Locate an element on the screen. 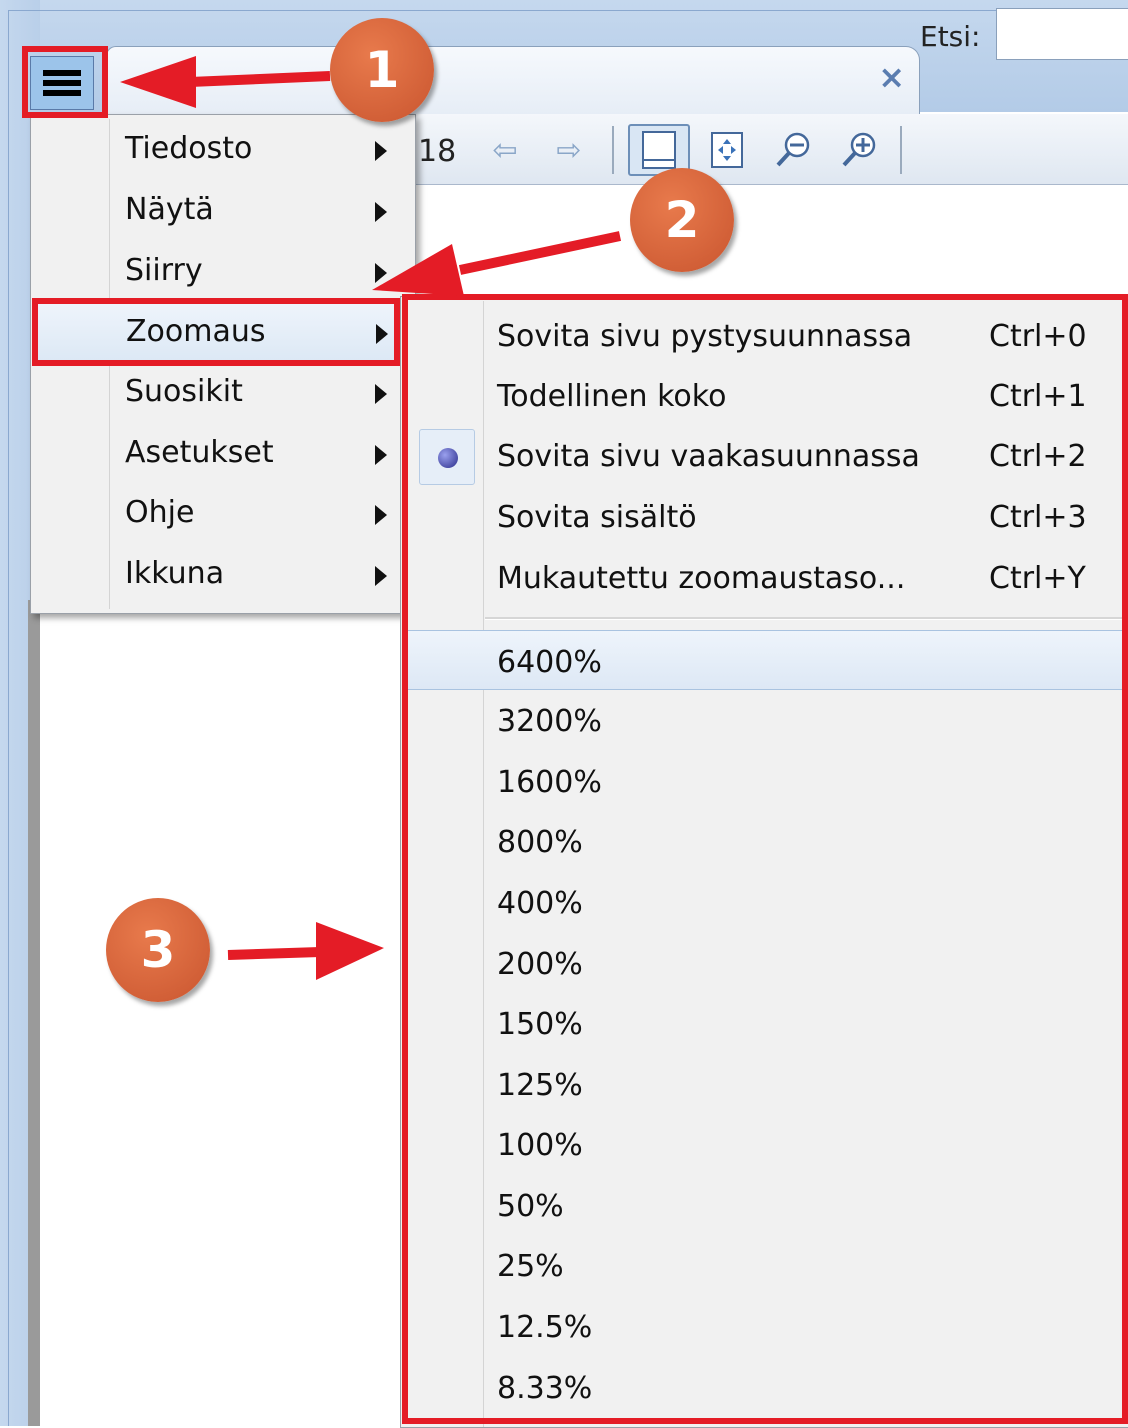 This screenshot has height=1428, width=1128. frame-border-left is located at coordinates (8, 718).